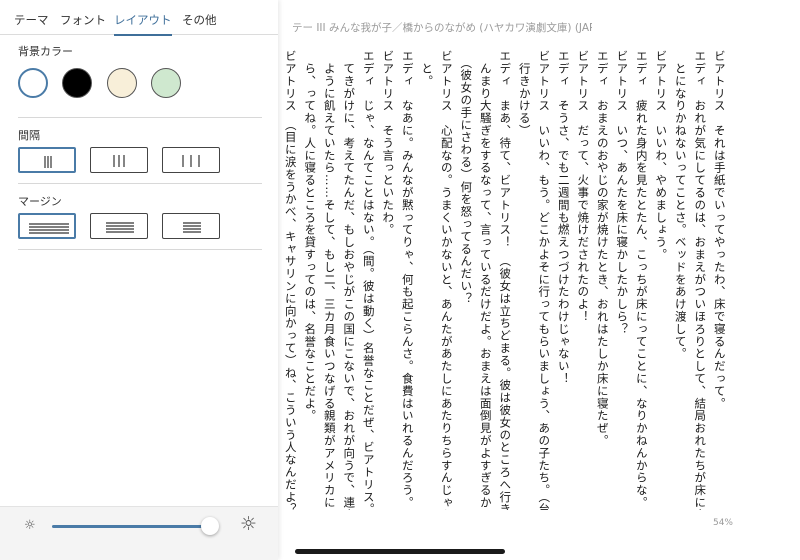 The width and height of the screenshot is (800, 560). I want to click on spacing-wide-button, so click(191, 160).